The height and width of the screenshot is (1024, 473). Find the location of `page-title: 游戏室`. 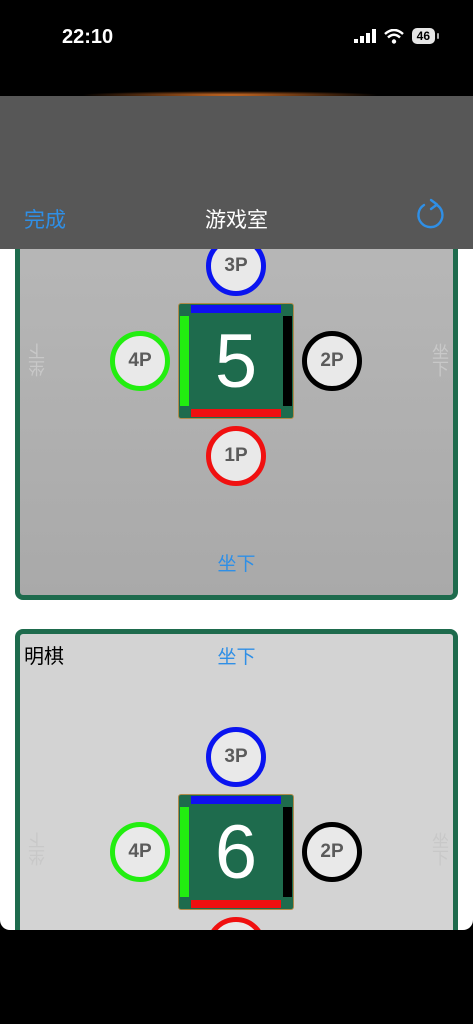

page-title: 游戏室 is located at coordinates (236, 220).